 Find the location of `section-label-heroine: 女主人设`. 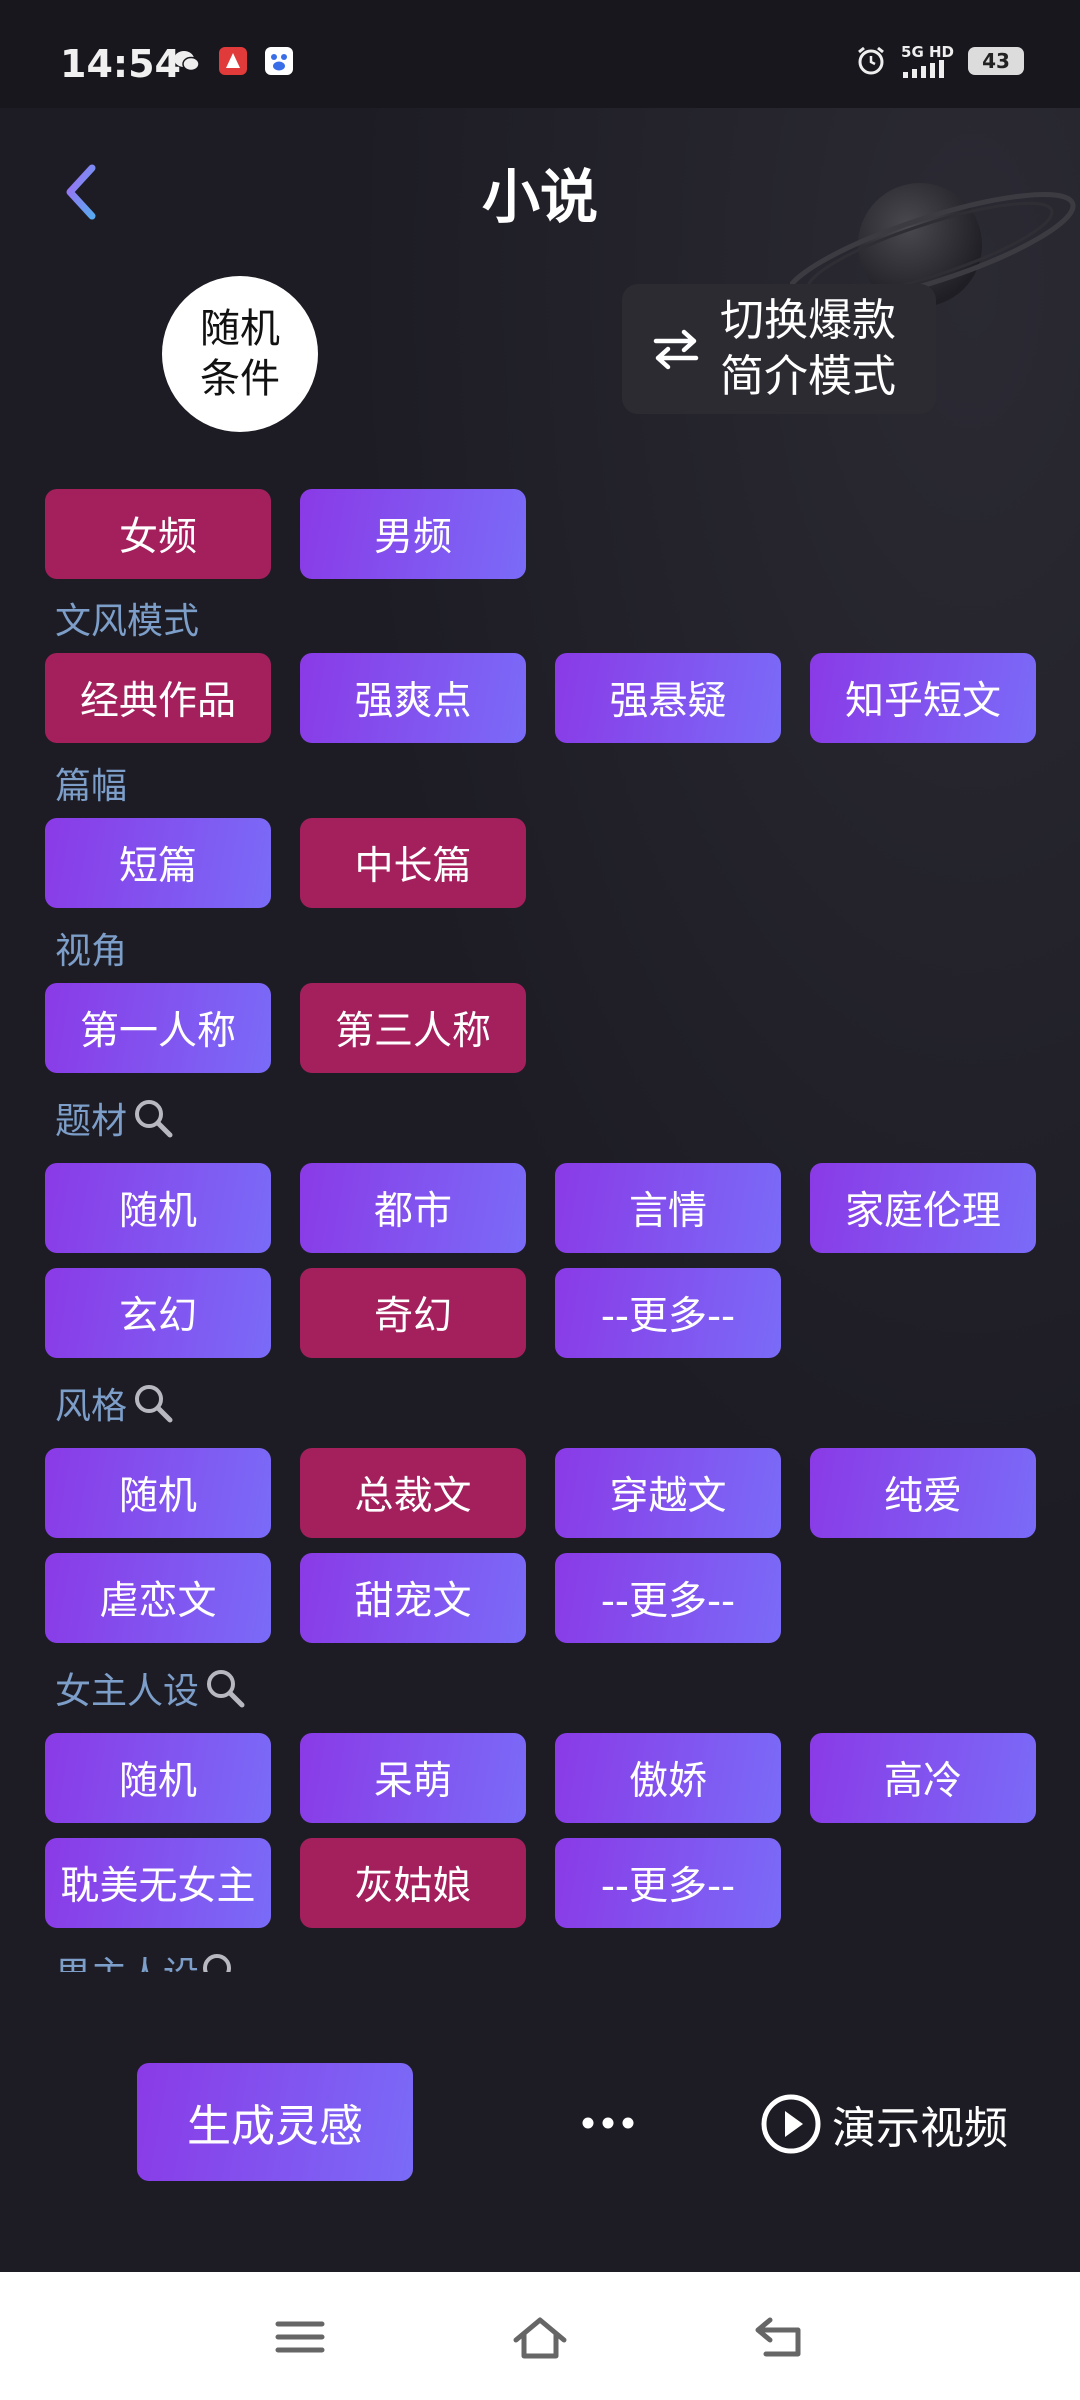

section-label-heroine: 女主人设 is located at coordinates (151, 1688).